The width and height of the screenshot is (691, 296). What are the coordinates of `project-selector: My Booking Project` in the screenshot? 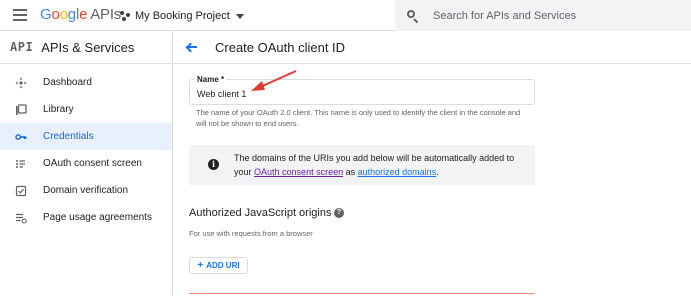 It's located at (182, 16).